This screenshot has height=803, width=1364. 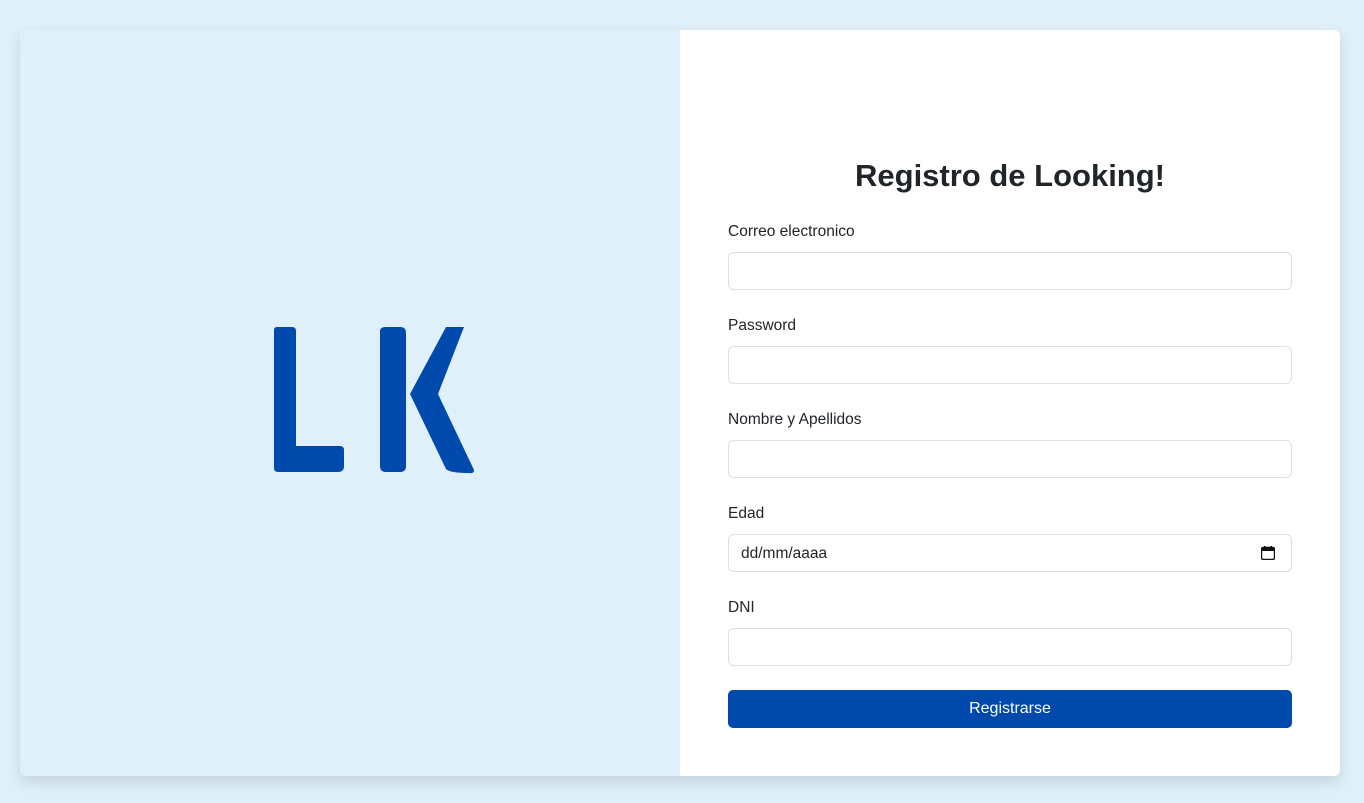 I want to click on calendar-icon, so click(x=1268, y=553).